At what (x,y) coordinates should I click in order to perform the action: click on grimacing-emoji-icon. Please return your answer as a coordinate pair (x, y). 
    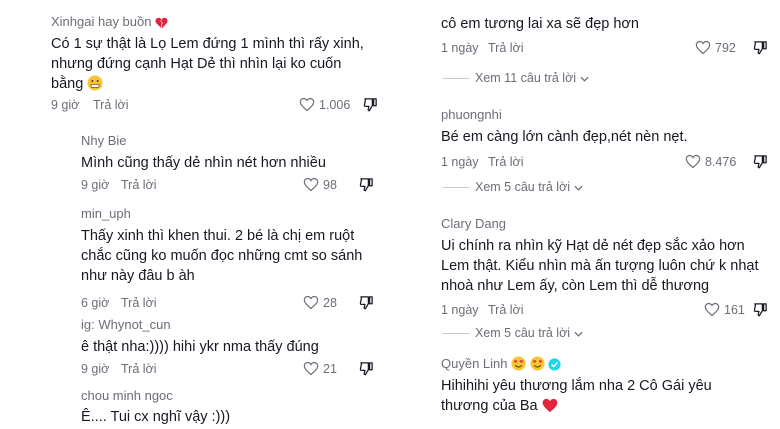
    Looking at the image, I should click on (95, 83).